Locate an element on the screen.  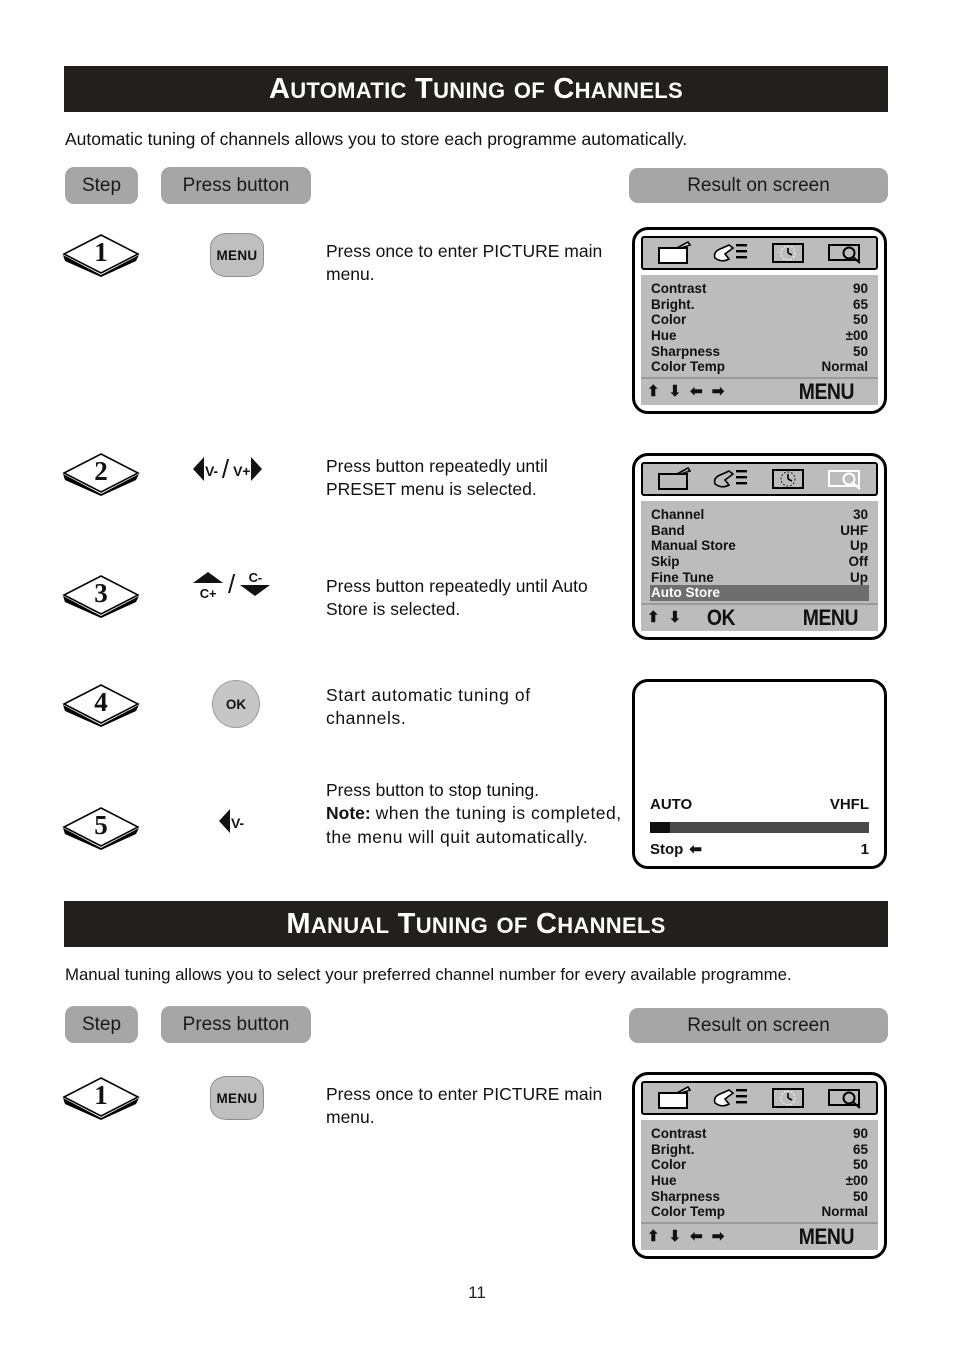
step-number-2: 2 is located at coordinates (101, 471).